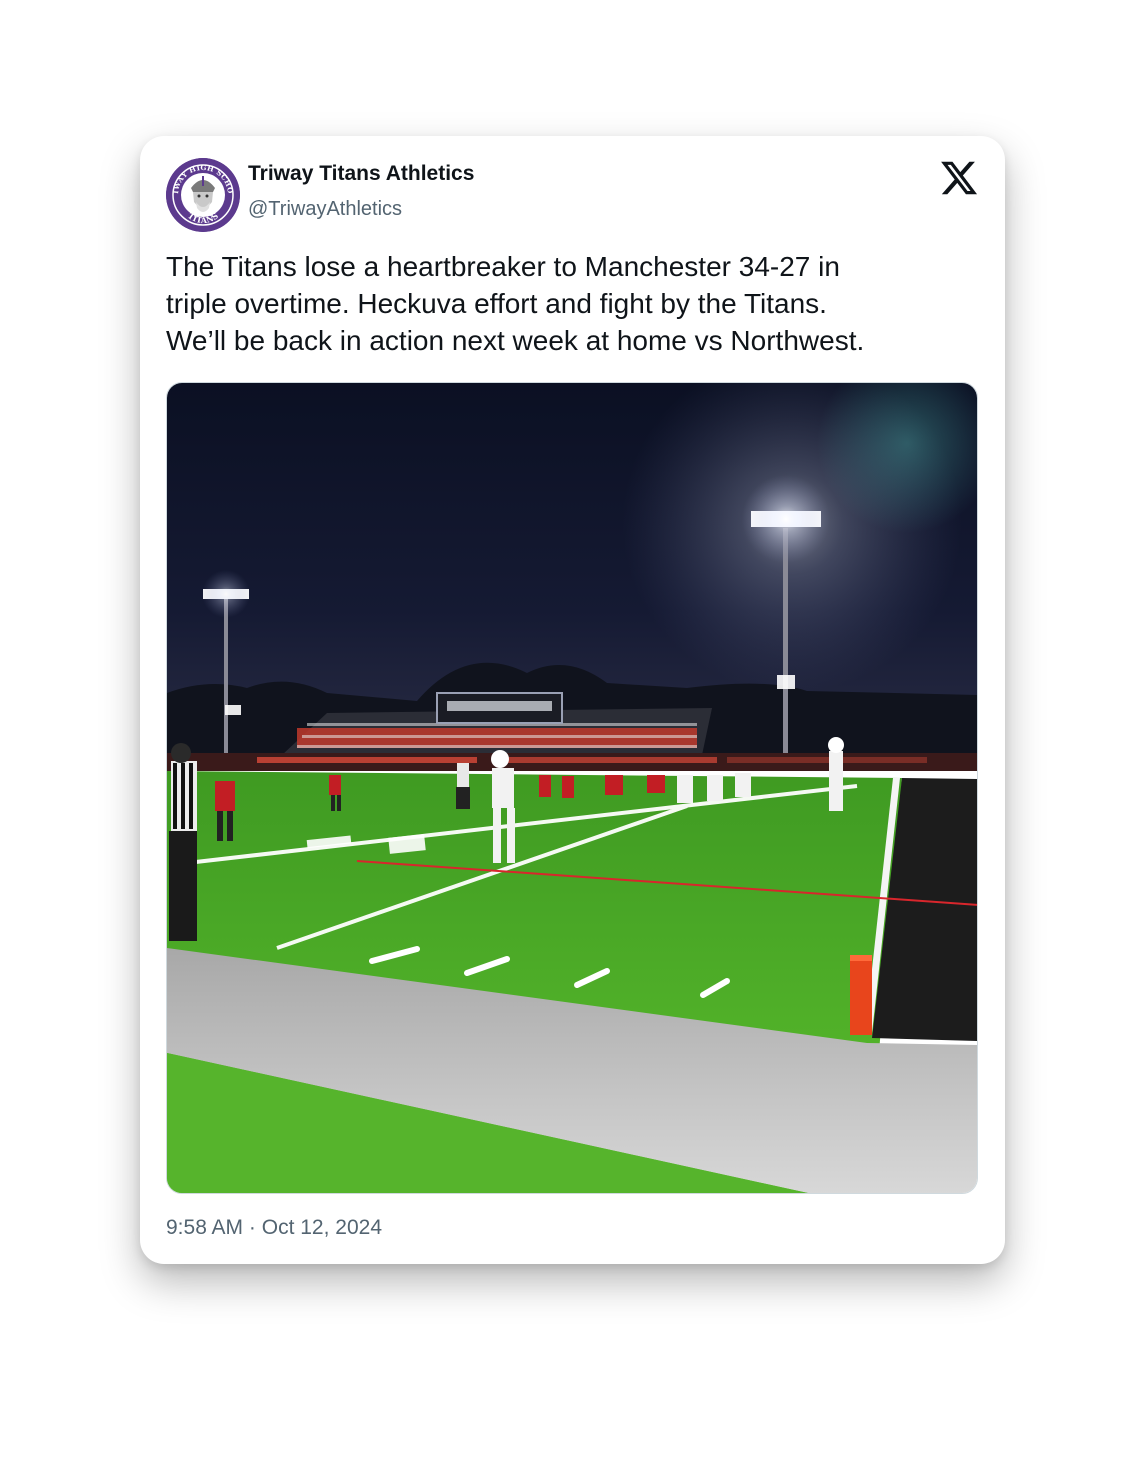 Image resolution: width=1144 pixels, height=1462 pixels. I want to click on avatar: TRIWAY HIGH SCHOOL TITANS, so click(203, 195).